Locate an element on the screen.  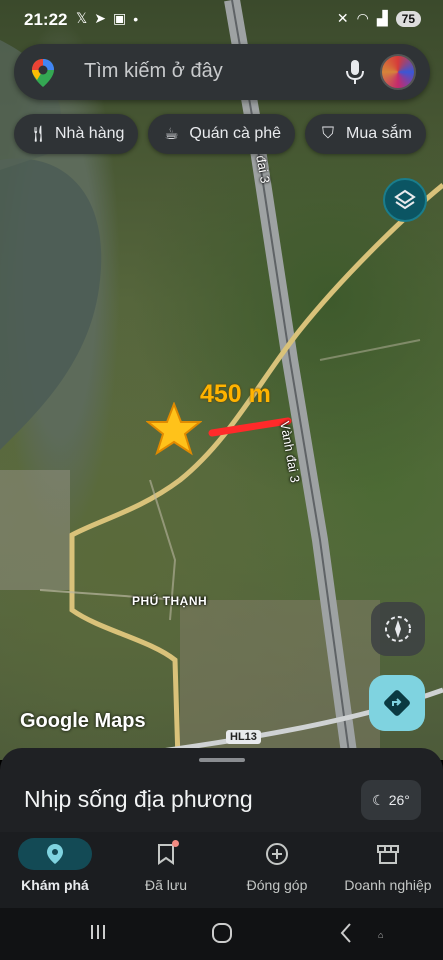
nav-label: Khám phá is located at coordinates (55, 885).